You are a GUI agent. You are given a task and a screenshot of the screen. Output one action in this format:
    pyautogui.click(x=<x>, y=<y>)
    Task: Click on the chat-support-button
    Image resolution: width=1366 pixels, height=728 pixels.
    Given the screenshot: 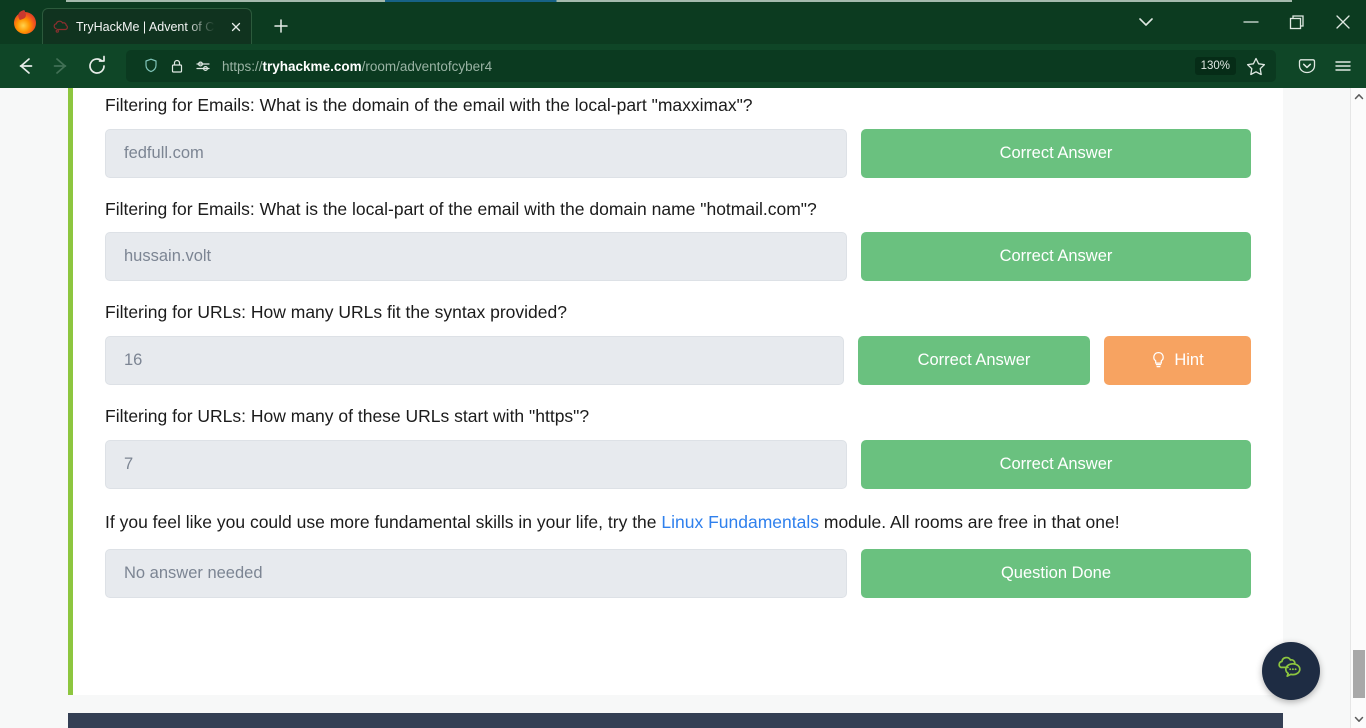 What is the action you would take?
    pyautogui.click(x=1291, y=671)
    